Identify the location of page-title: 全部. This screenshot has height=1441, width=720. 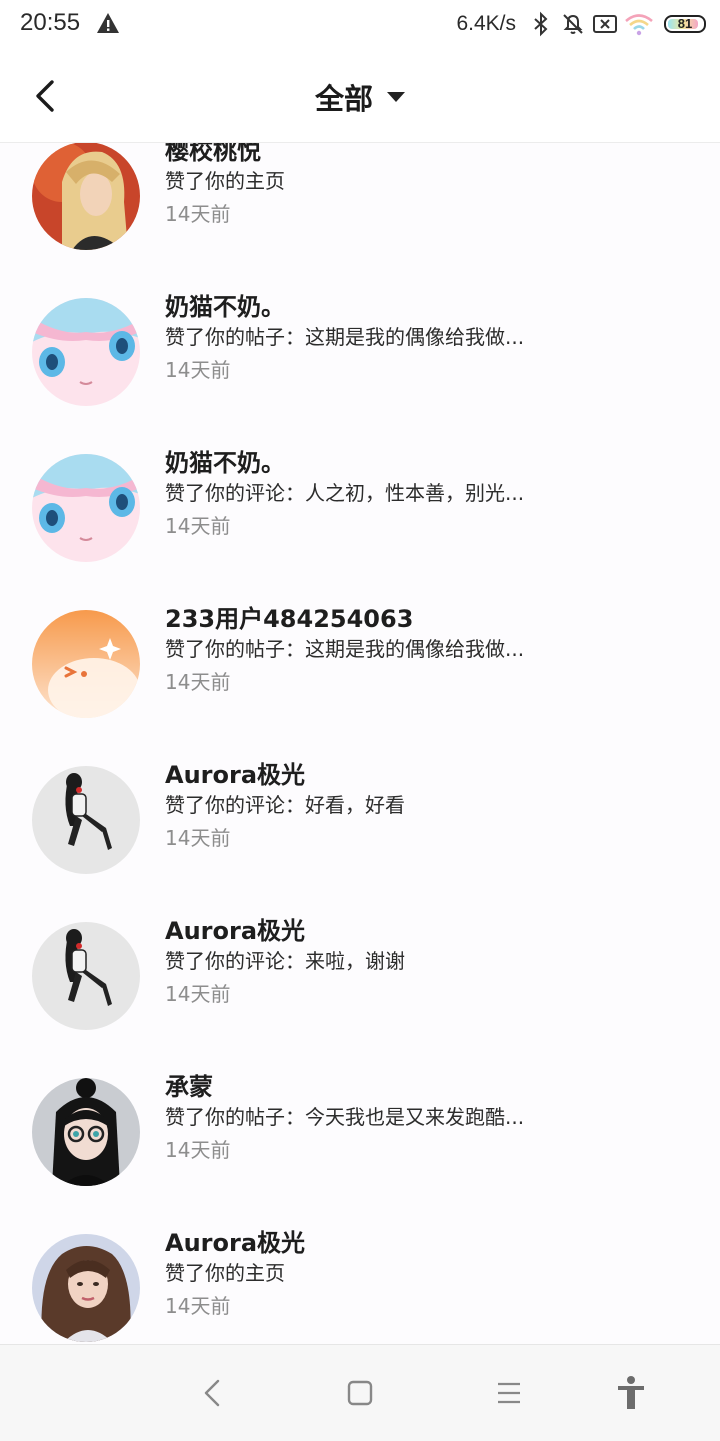
(344, 99).